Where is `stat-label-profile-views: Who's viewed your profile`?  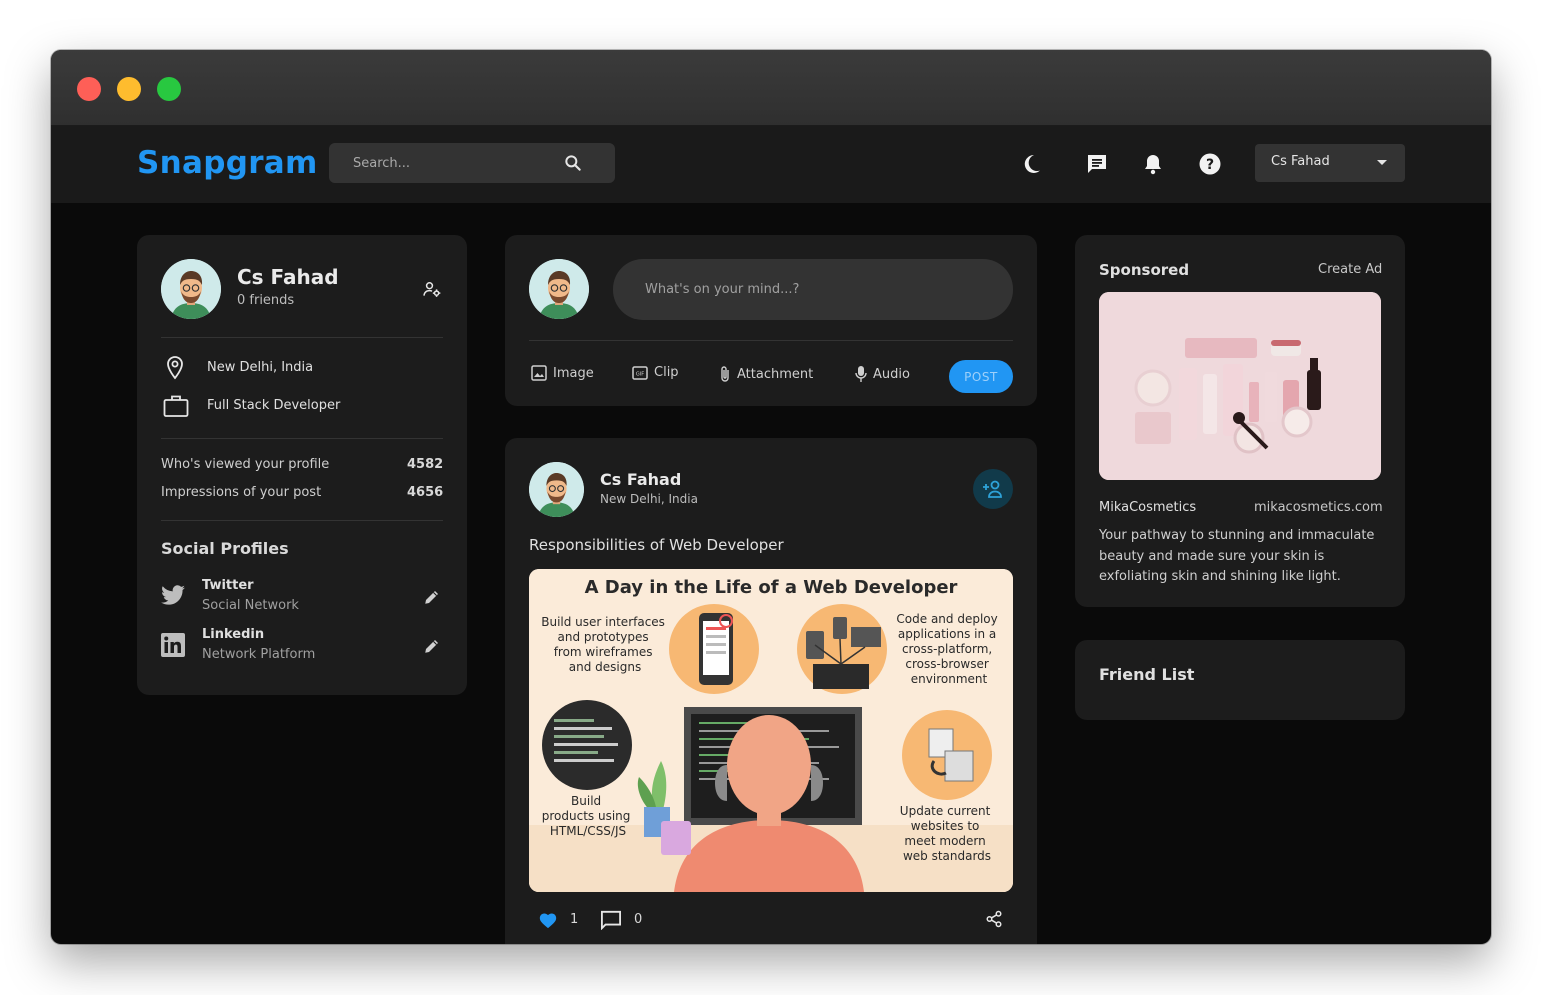 stat-label-profile-views: Who's viewed your profile is located at coordinates (245, 464).